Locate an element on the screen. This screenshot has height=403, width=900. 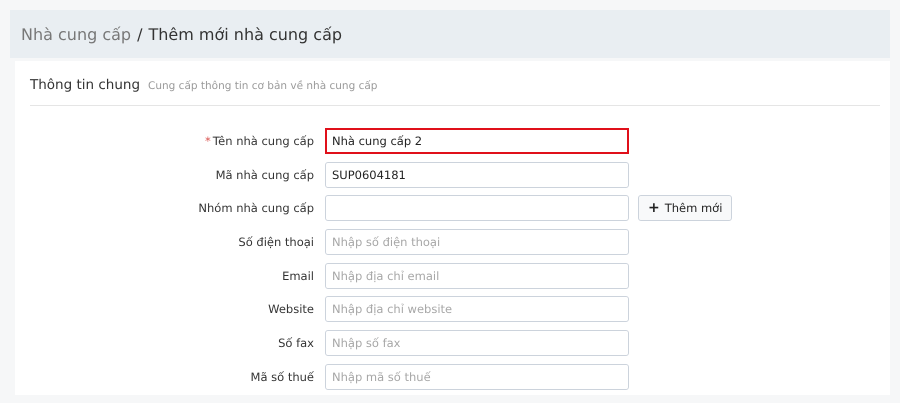
field-label: Nhóm nhà cung cấp is located at coordinates (256, 208).